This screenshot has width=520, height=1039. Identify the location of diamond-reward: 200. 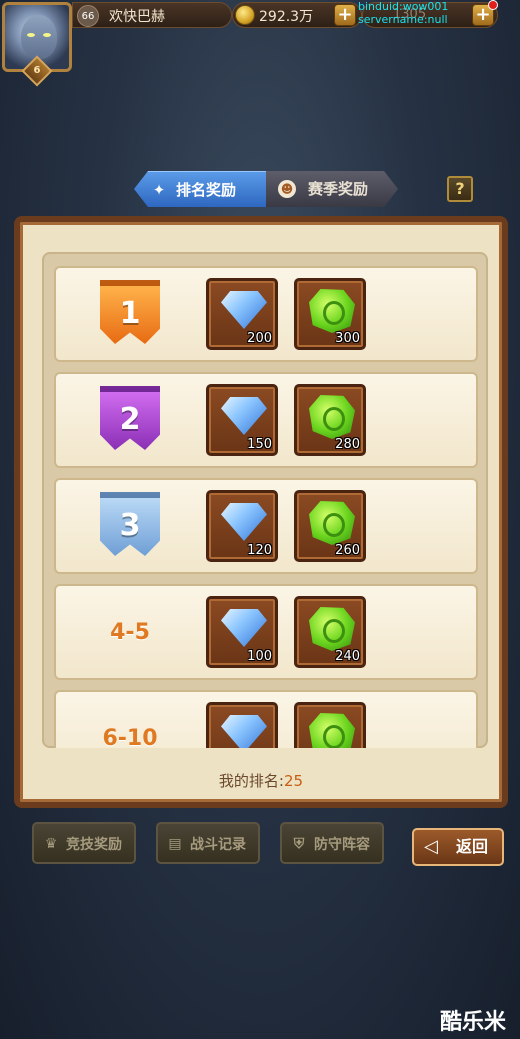
(242, 314).